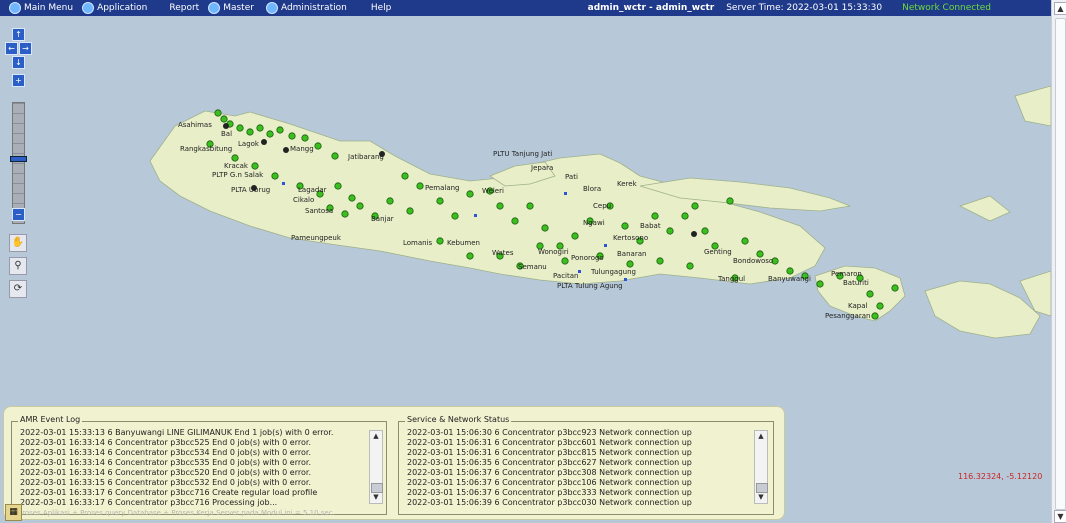 This screenshot has height=523, width=1066. I want to click on place-label: Kertosono, so click(631, 238).